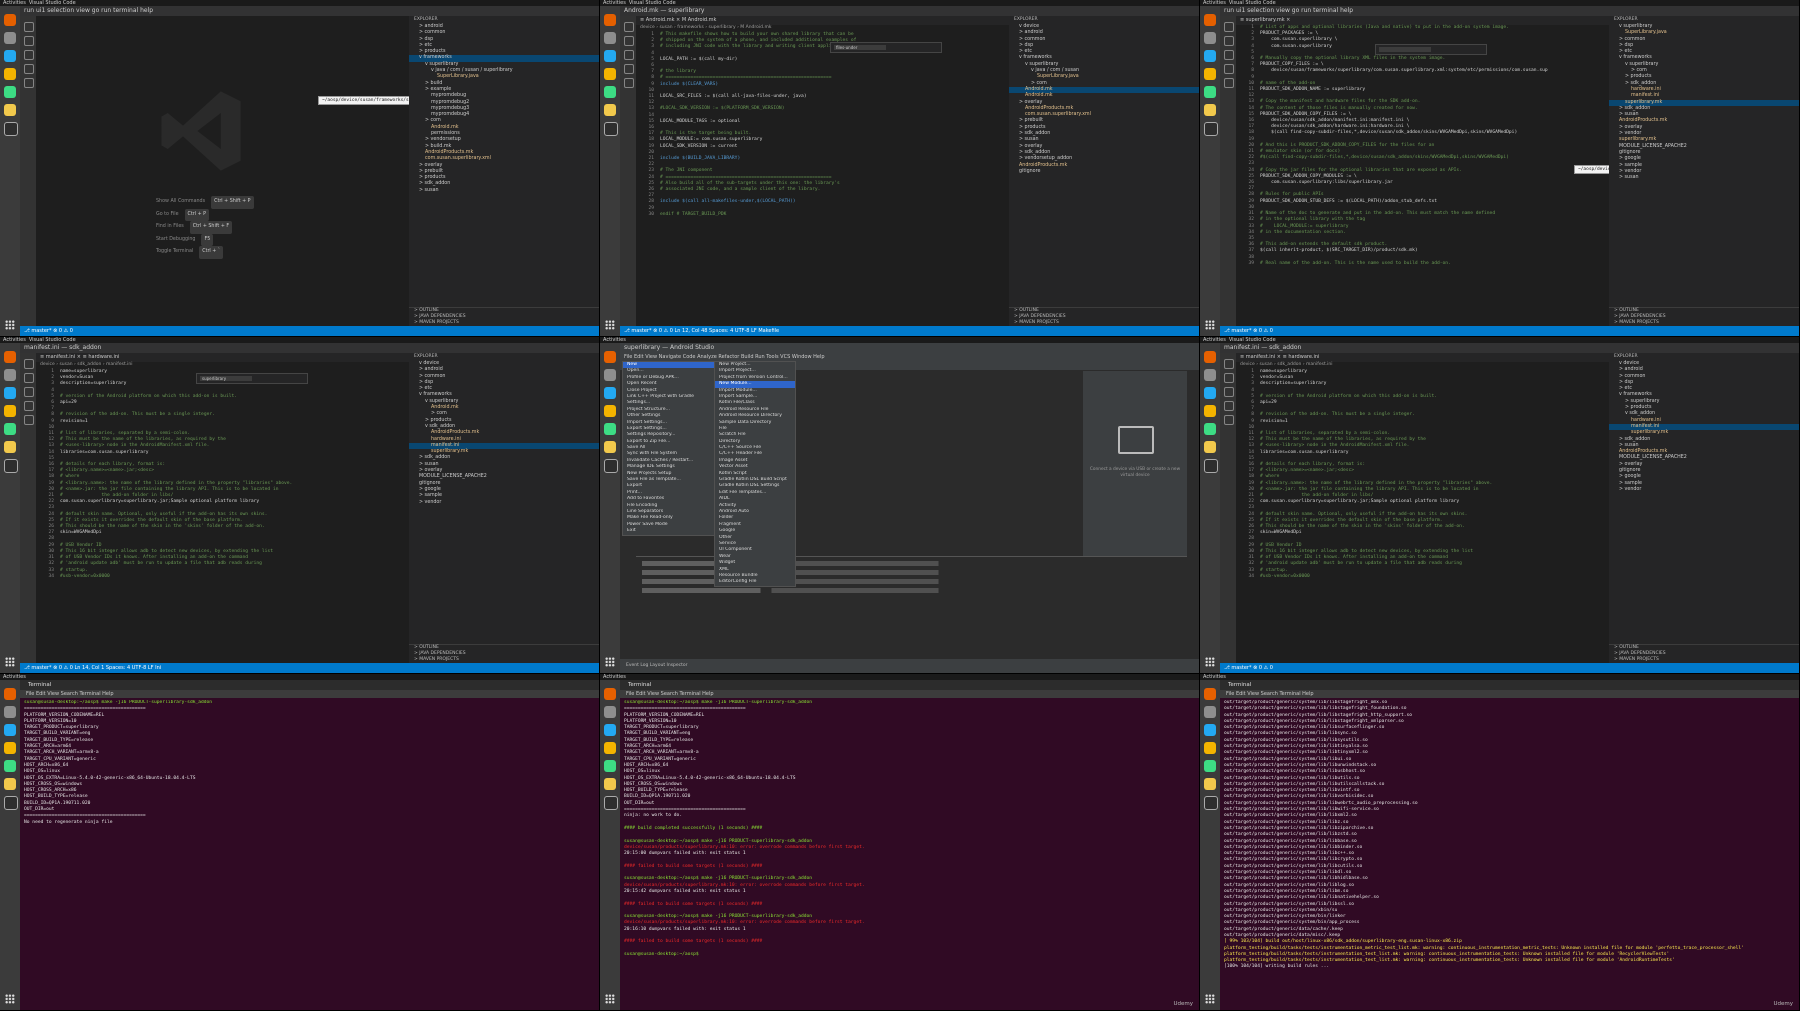  I want to click on find-input: files-under, so click(860, 47).